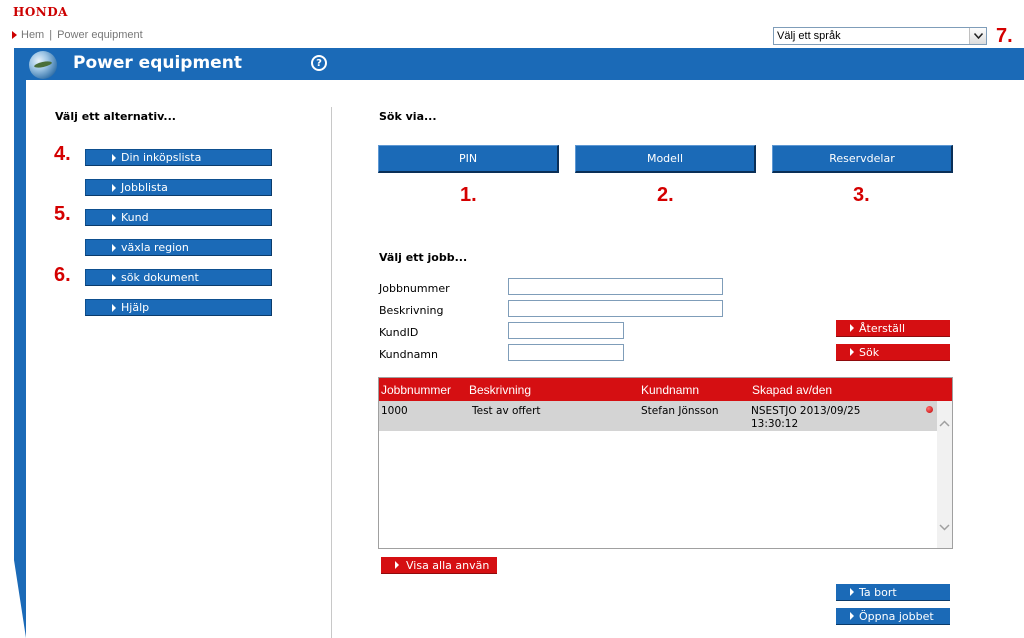 Image resolution: width=1024 pixels, height=638 pixels. What do you see at coordinates (32, 35) in the screenshot?
I see `breadcrumb-home-link: Hem` at bounding box center [32, 35].